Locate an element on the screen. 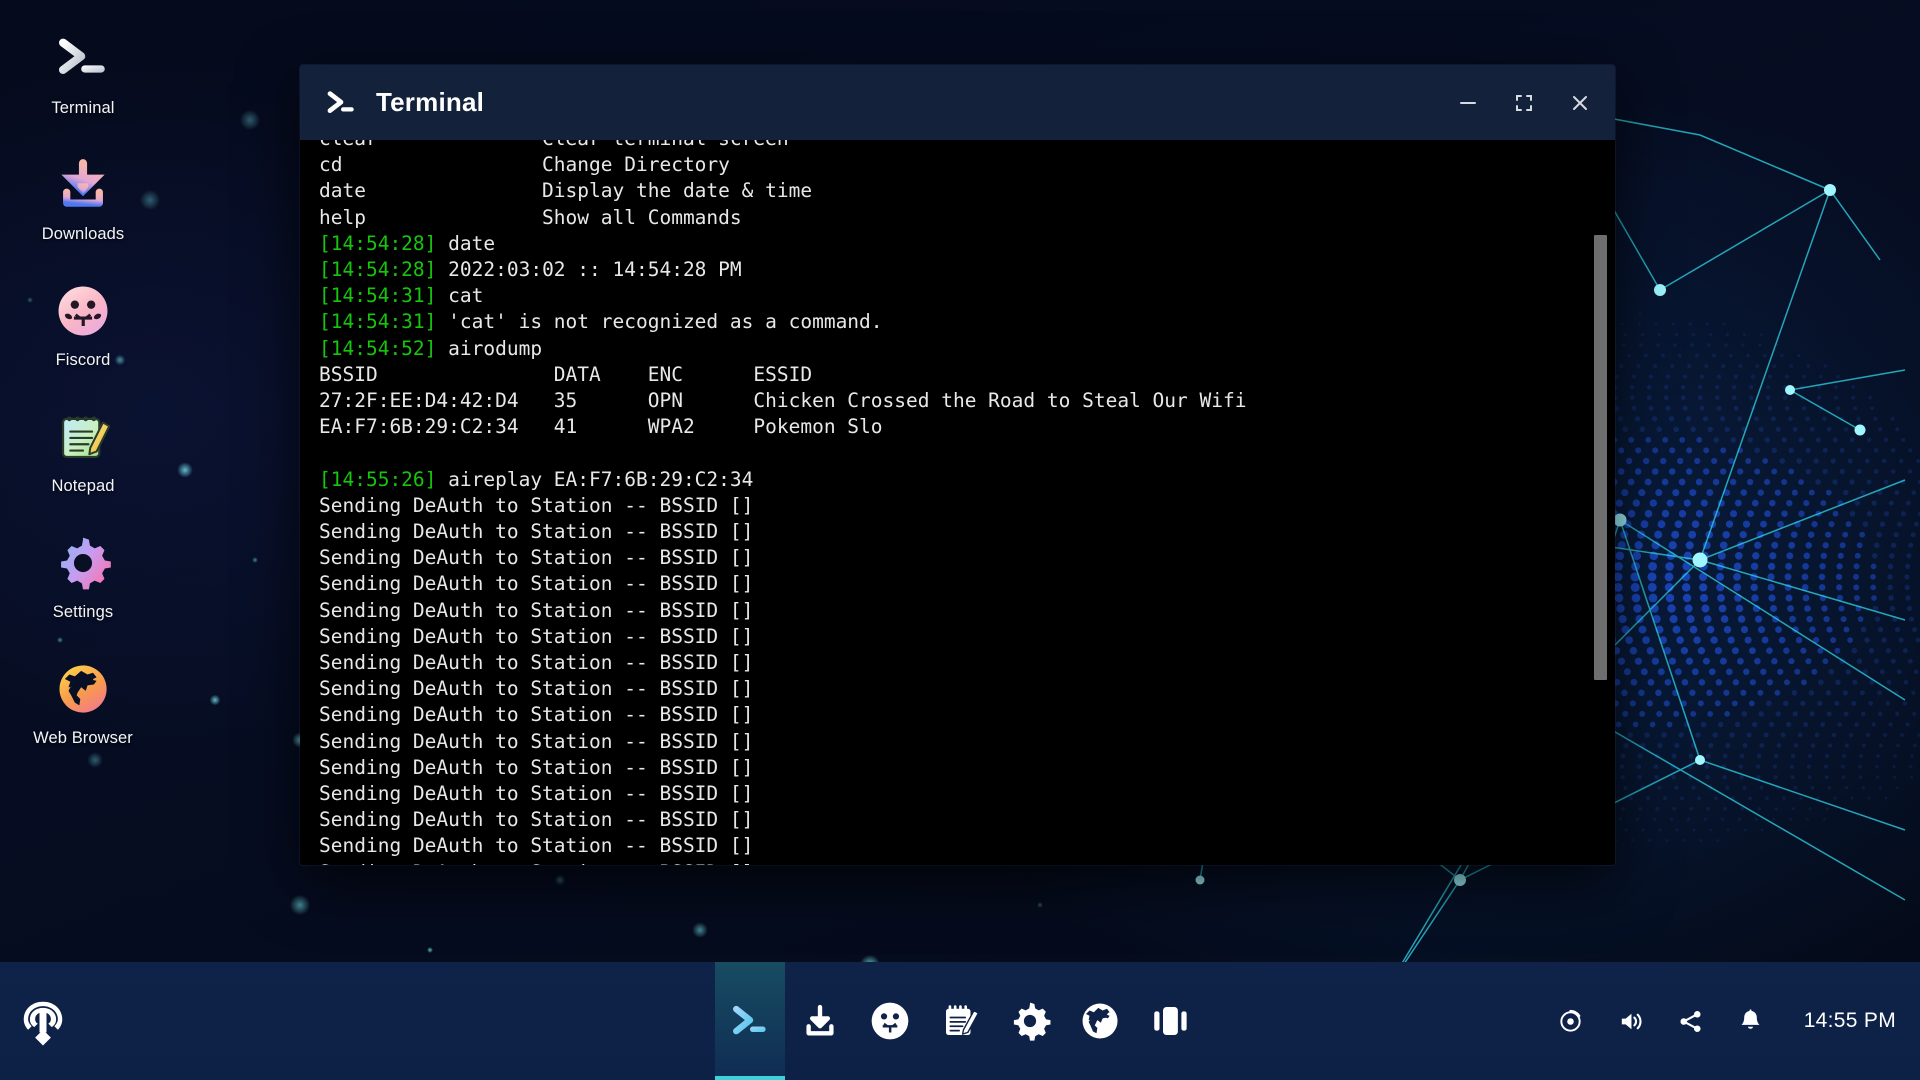 The image size is (1920, 1080). close-icon is located at coordinates (1580, 103).